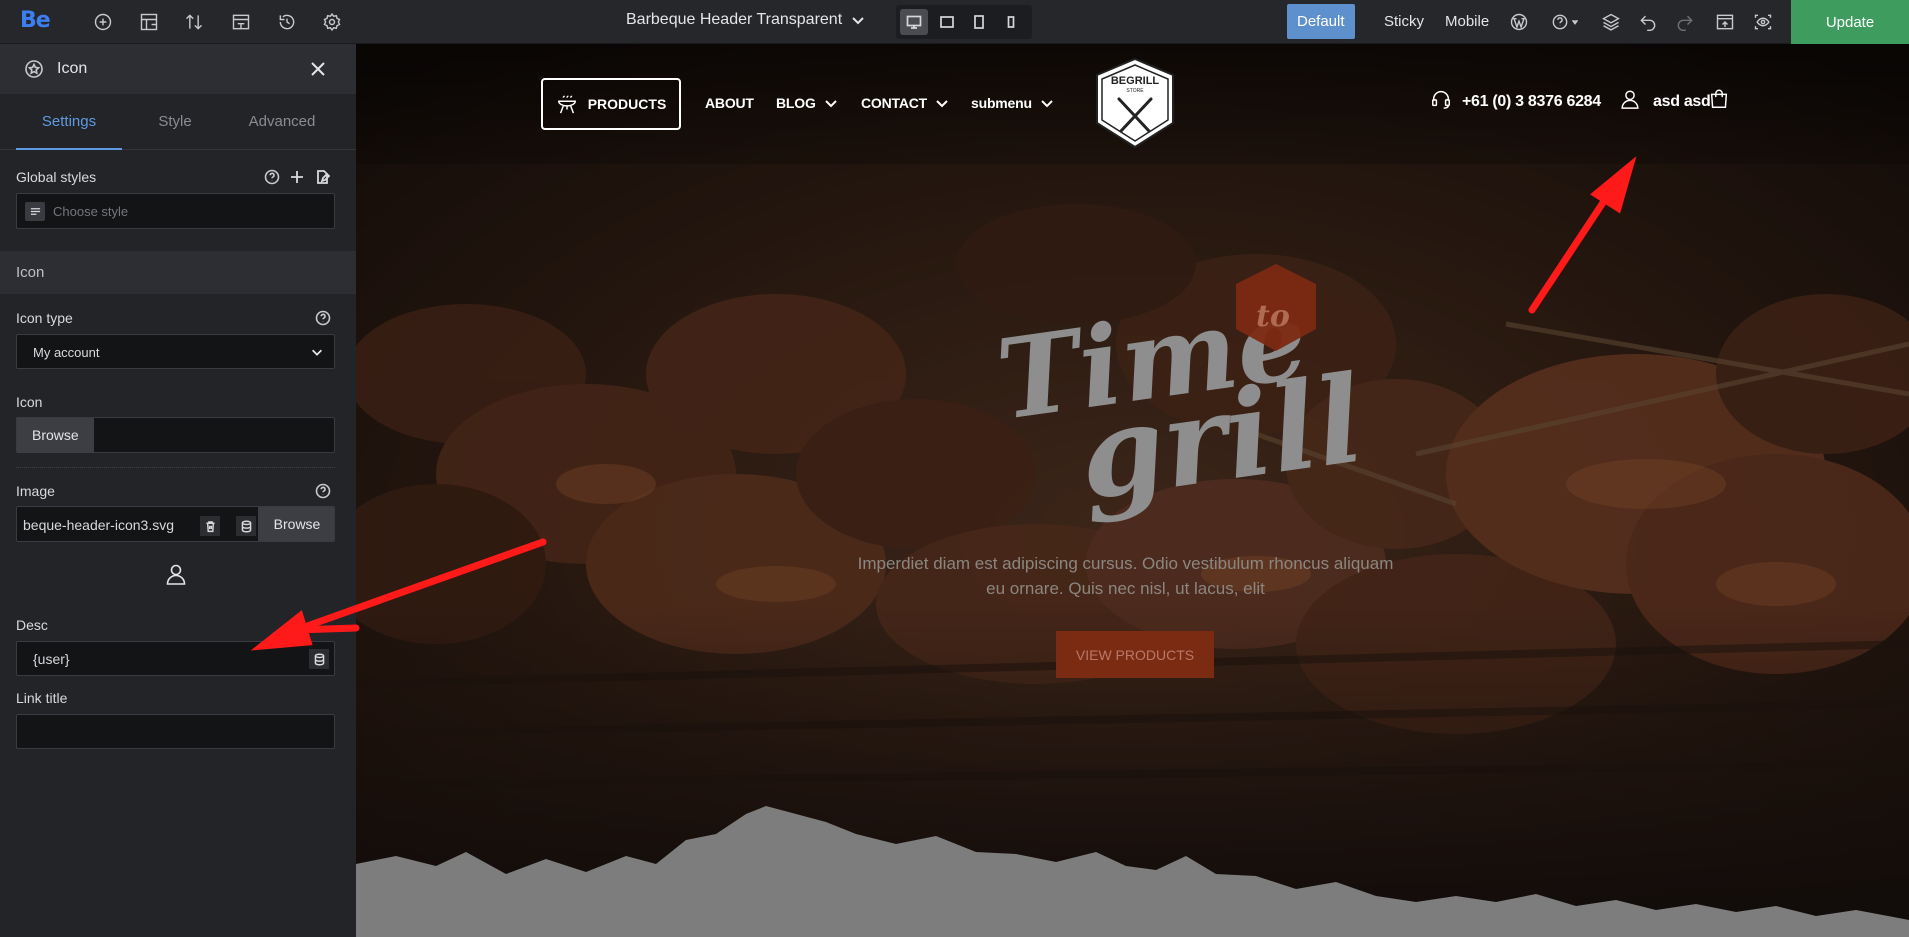 Image resolution: width=1909 pixels, height=937 pixels. I want to click on panel-tabs: Settings Style Advanced, so click(178, 122).